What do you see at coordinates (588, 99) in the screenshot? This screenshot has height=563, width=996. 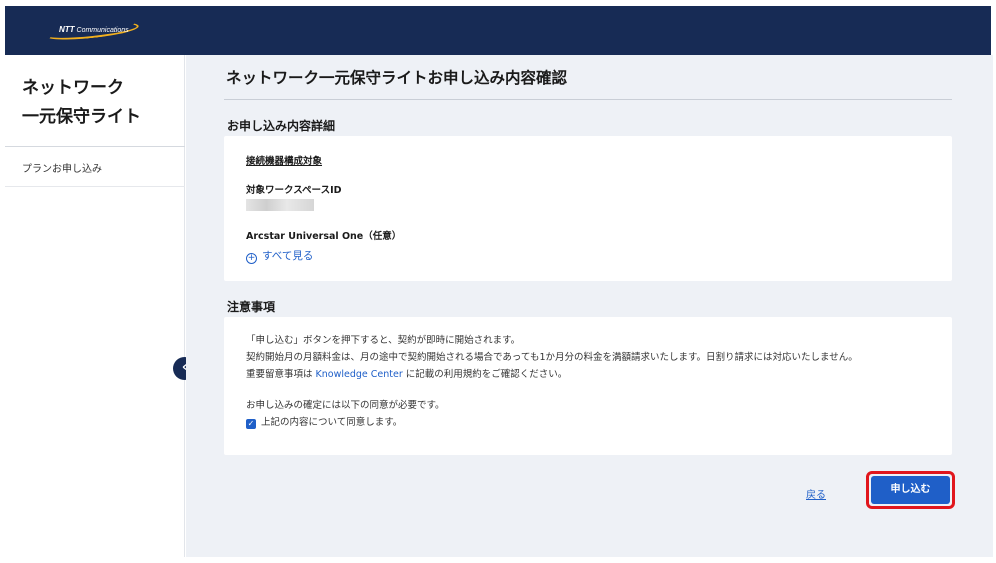 I see `title-divider` at bounding box center [588, 99].